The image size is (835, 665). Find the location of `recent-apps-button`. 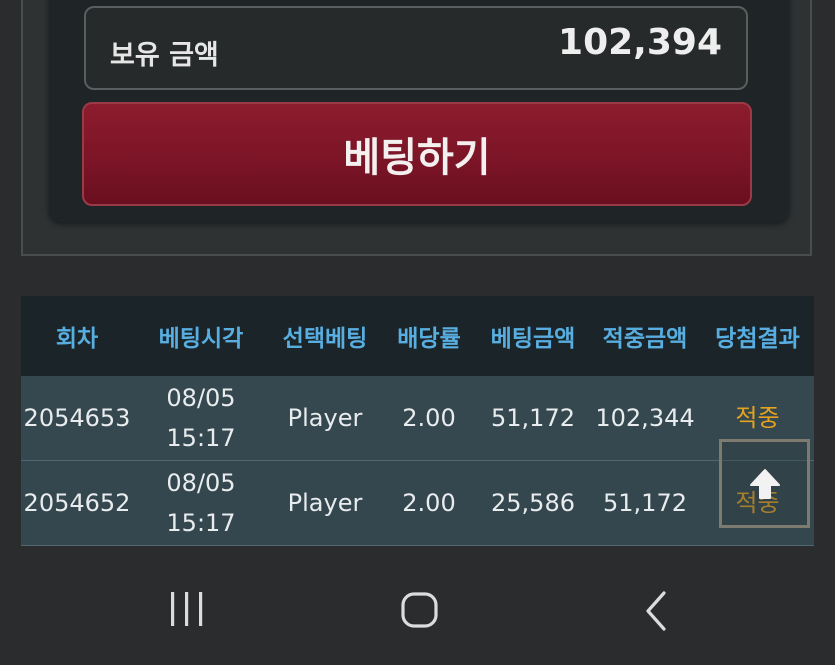

recent-apps-button is located at coordinates (187, 612).